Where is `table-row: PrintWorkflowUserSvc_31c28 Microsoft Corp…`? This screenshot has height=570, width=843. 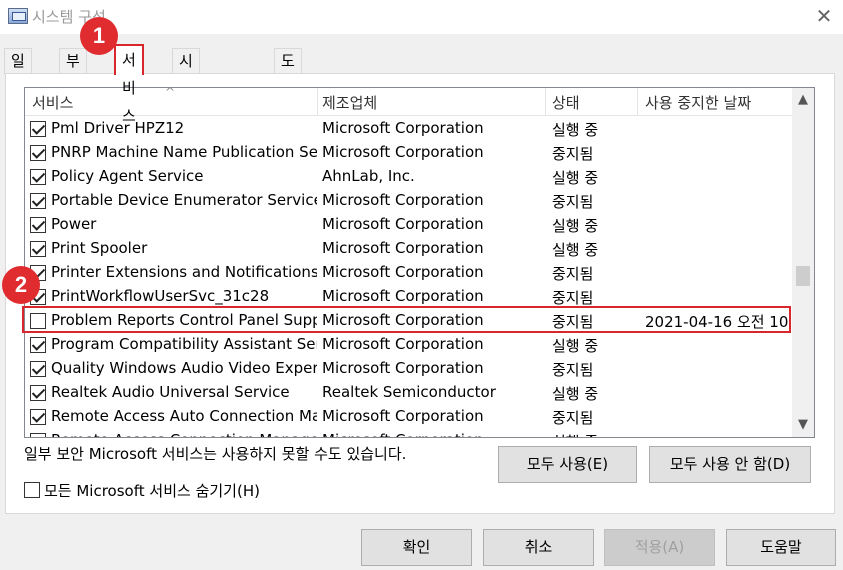
table-row: PrintWorkflowUserSvc_31c28 Microsoft Corp… is located at coordinates (408, 297).